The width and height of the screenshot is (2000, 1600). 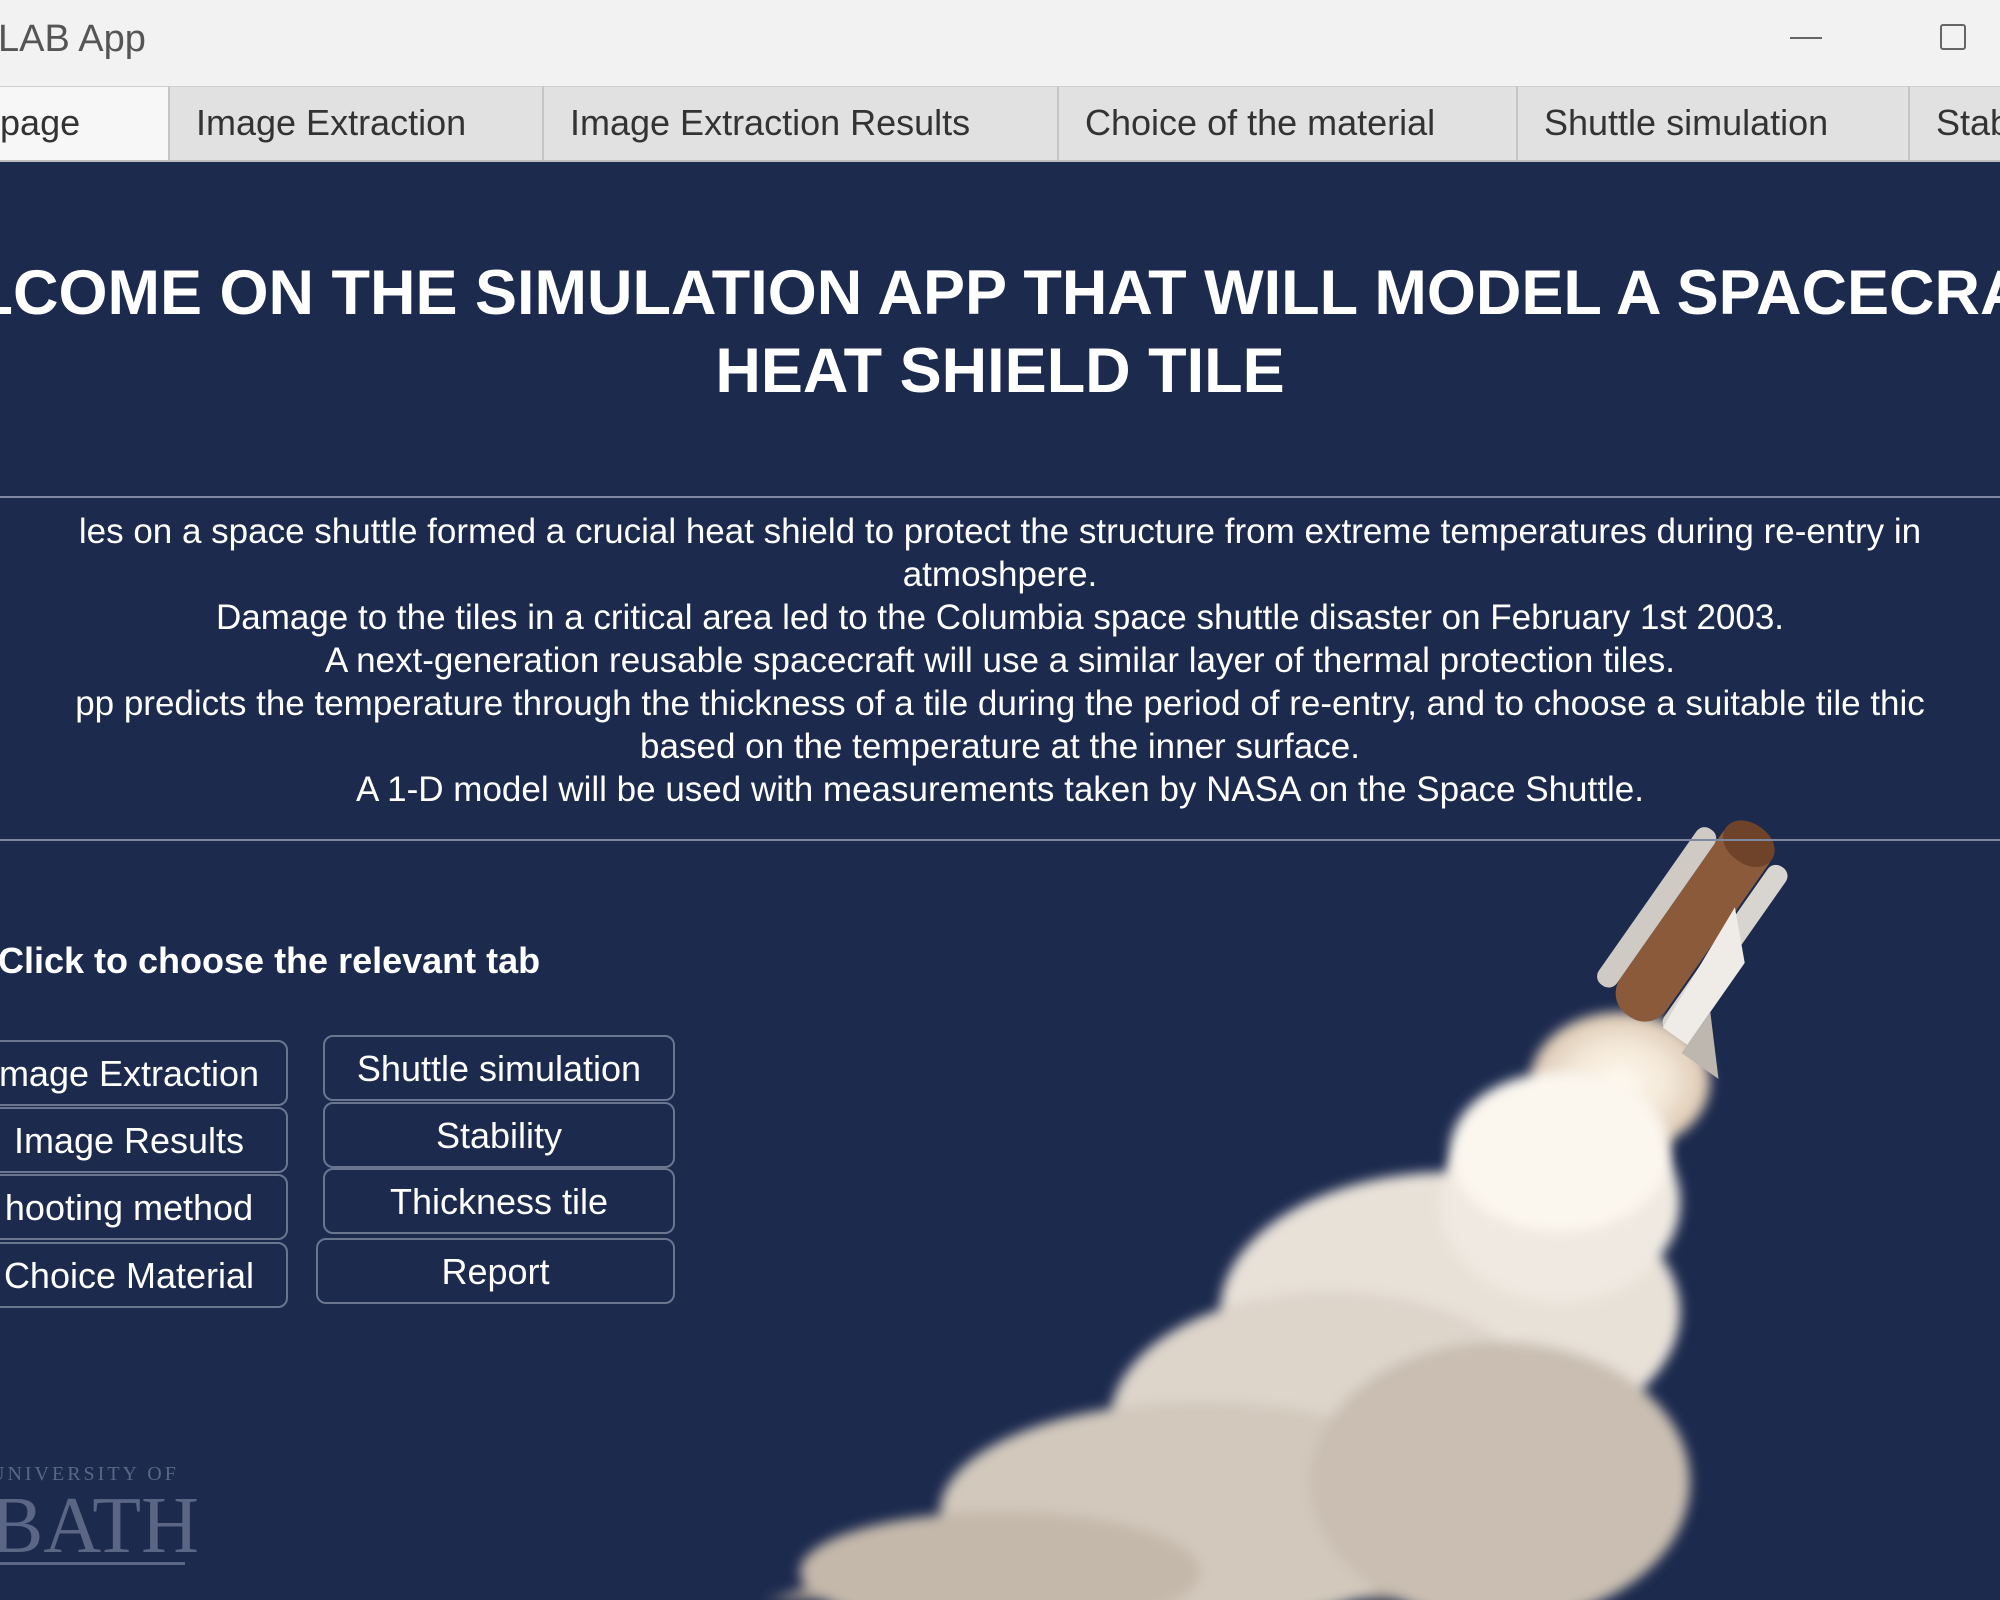 I want to click on window-title: LAB App, so click(x=73, y=39).